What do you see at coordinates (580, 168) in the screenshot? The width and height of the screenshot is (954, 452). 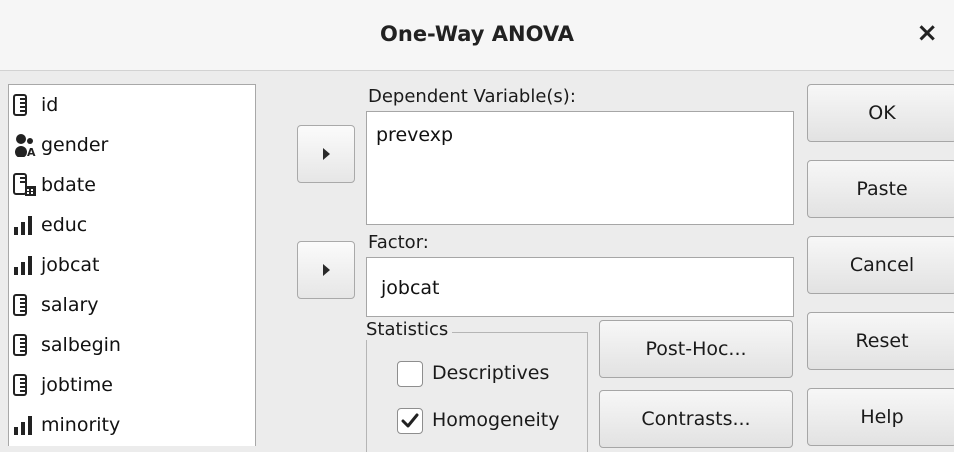 I see `dependent-variable-list: prevexp` at bounding box center [580, 168].